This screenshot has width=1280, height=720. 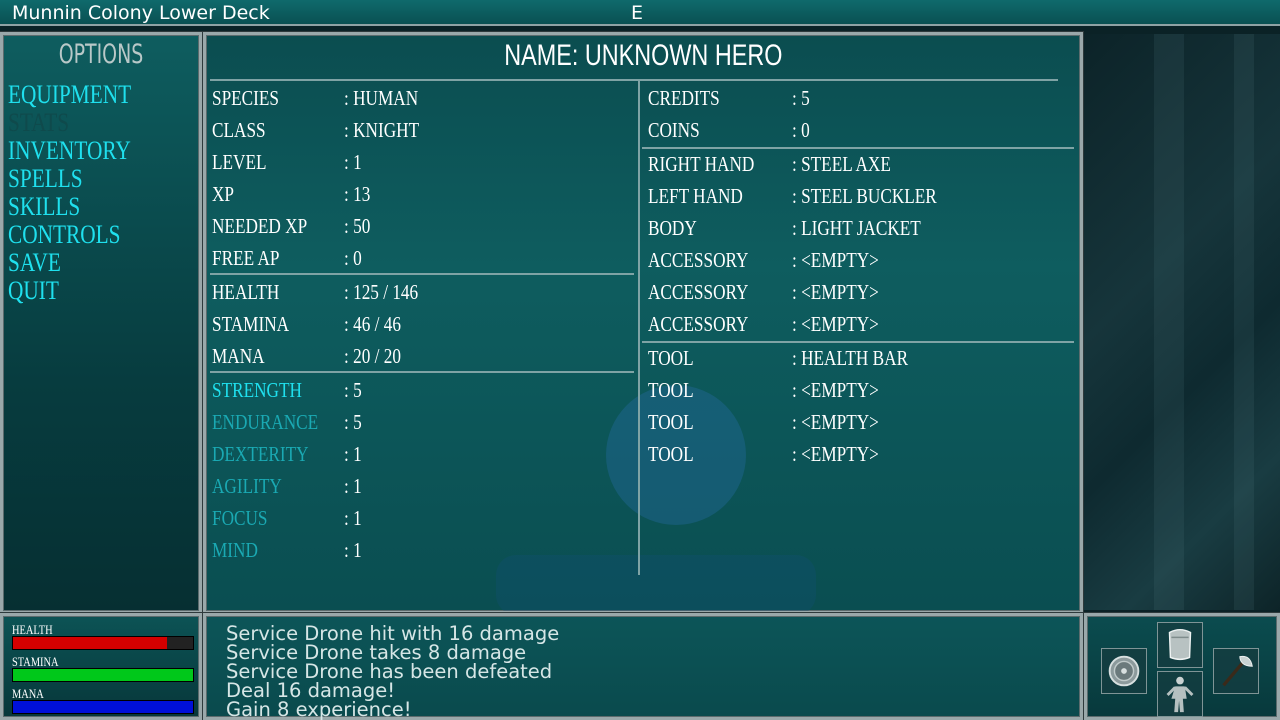 I want to click on equipment-value: : STEEL AXE, so click(x=841, y=164).